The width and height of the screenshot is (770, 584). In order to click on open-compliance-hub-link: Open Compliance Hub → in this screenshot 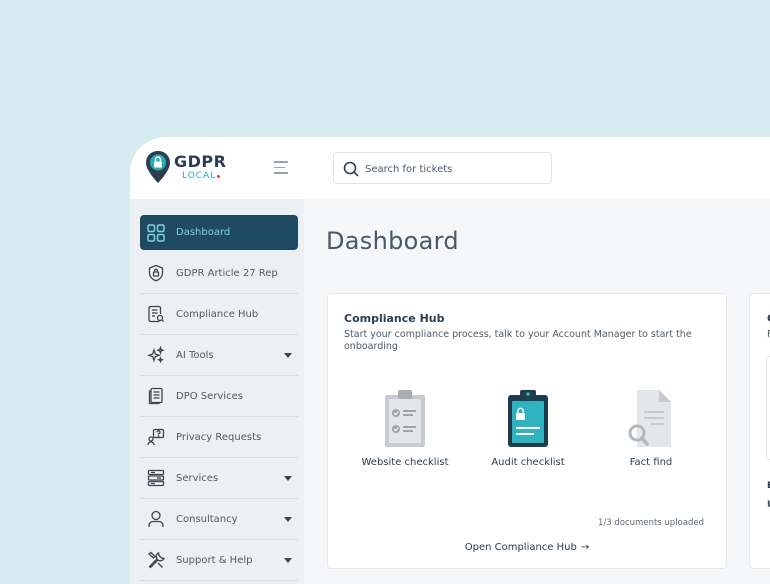, I will do `click(527, 547)`.